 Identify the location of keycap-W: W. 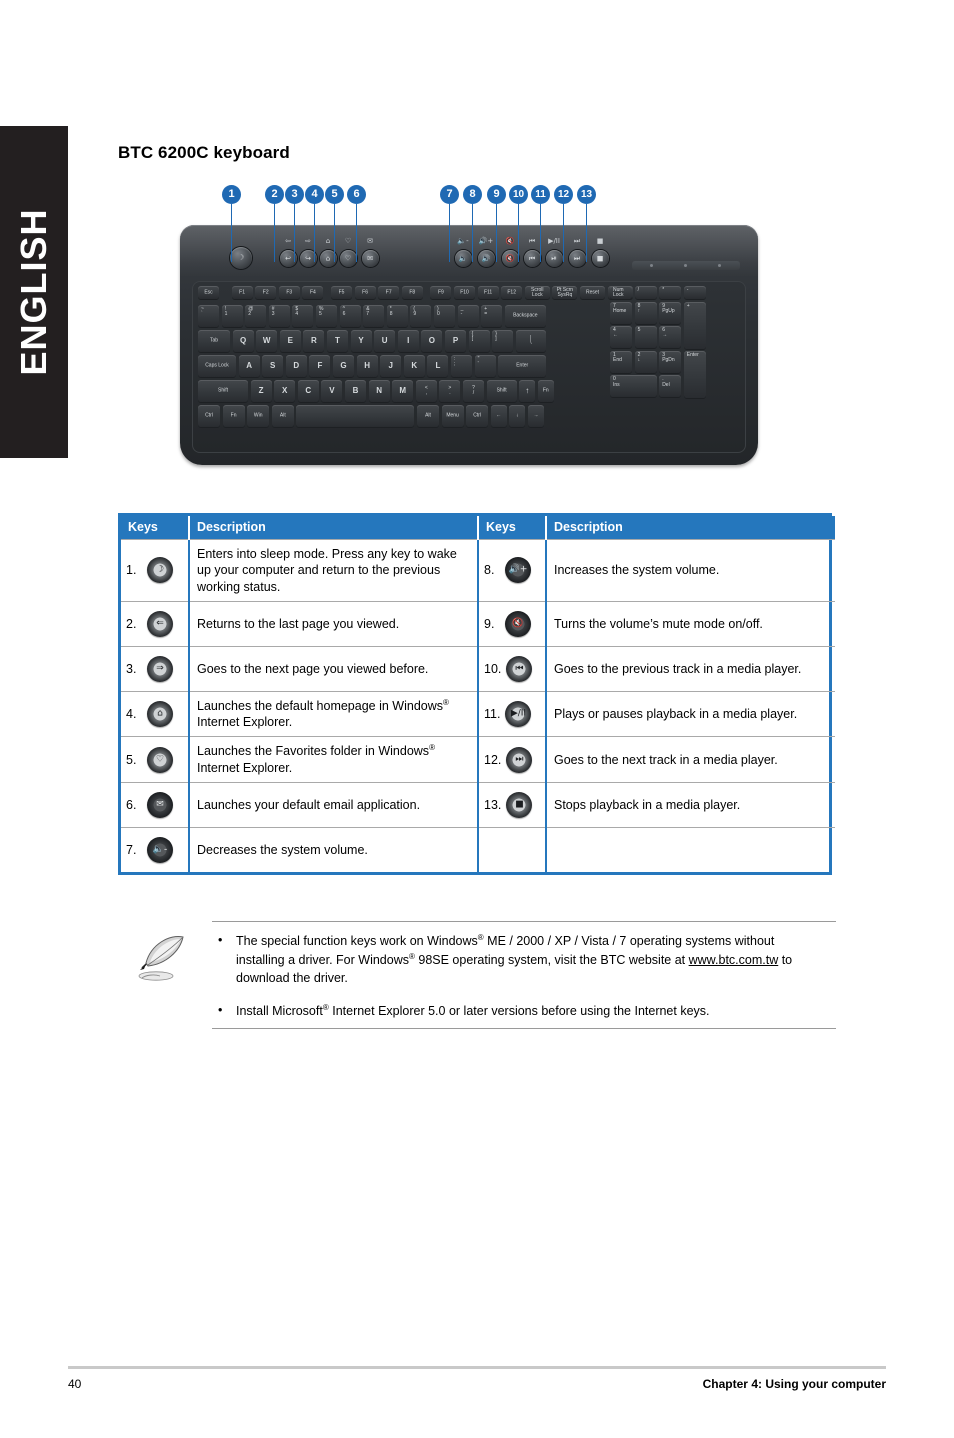
(267, 341).